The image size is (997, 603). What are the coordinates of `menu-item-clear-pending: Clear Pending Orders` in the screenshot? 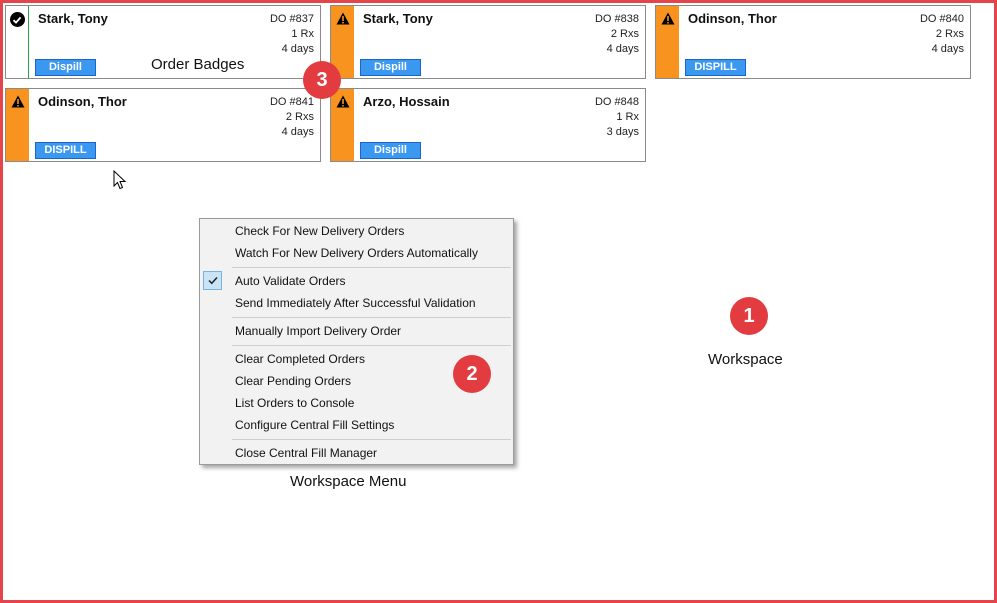 It's located at (293, 381).